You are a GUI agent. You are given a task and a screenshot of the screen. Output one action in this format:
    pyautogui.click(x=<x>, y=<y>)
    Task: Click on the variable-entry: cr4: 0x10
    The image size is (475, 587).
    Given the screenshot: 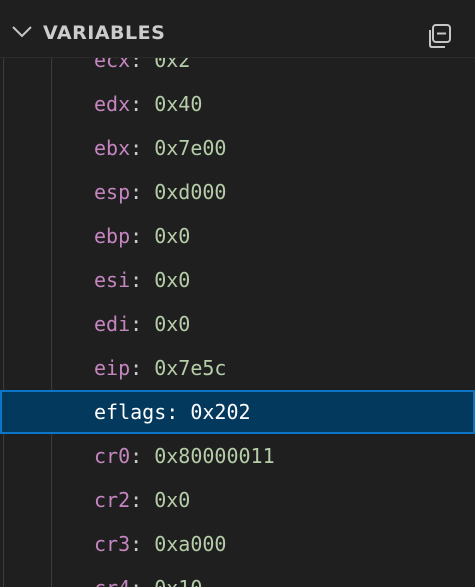 What is the action you would take?
    pyautogui.click(x=148, y=576)
    